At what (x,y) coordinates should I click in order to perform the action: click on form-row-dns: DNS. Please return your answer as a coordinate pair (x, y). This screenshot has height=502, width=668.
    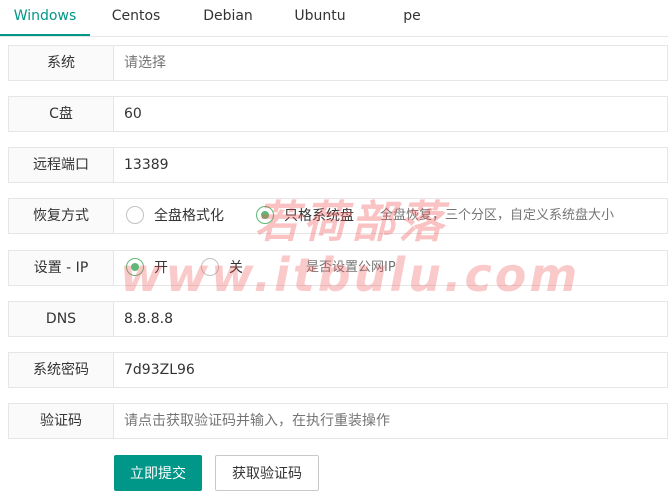
    Looking at the image, I should click on (338, 319).